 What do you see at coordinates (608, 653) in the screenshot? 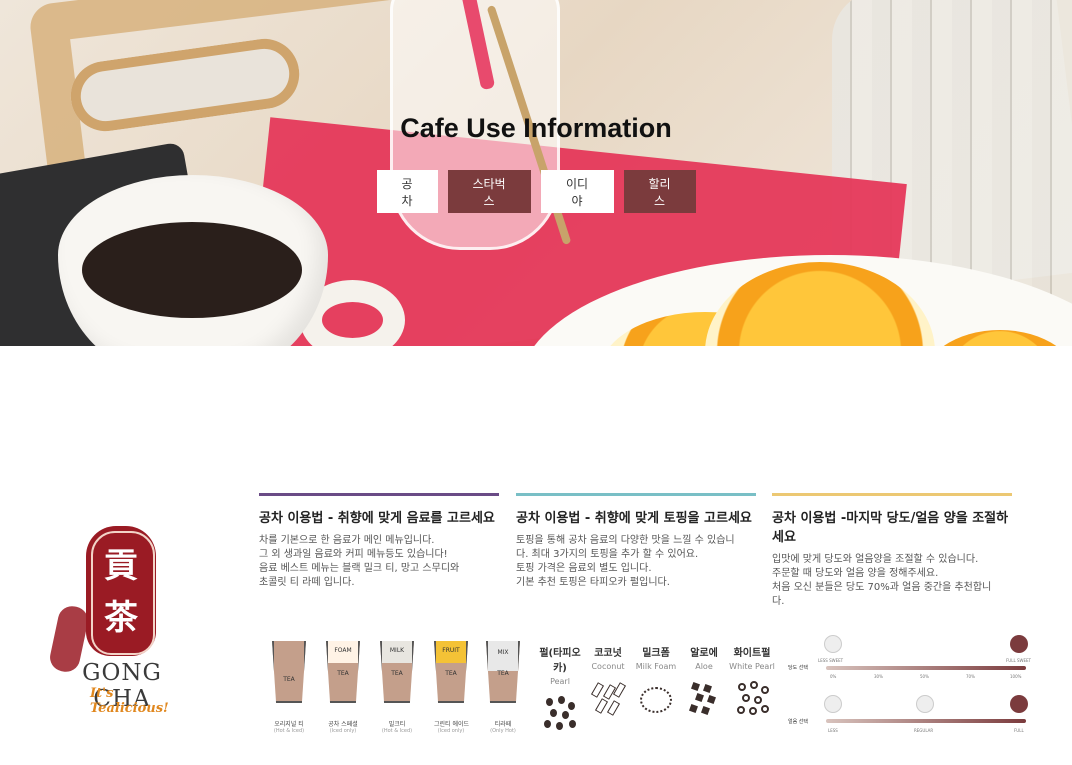
I see `topping-name-ko: 코코넛` at bounding box center [608, 653].